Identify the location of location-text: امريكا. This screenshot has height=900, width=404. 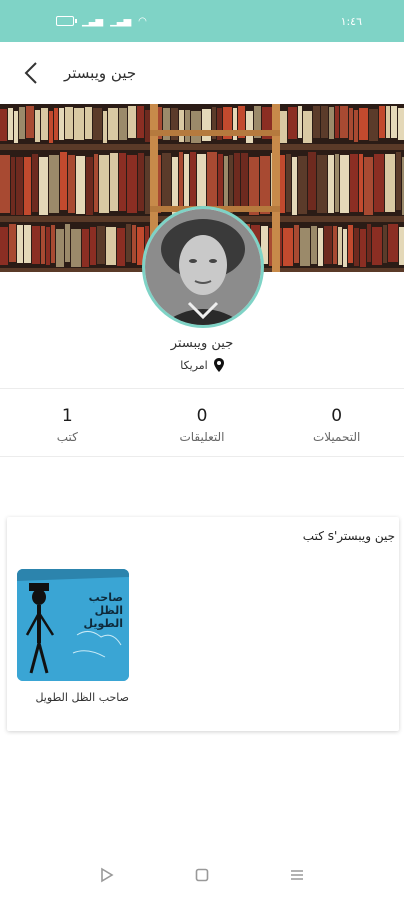
(194, 365).